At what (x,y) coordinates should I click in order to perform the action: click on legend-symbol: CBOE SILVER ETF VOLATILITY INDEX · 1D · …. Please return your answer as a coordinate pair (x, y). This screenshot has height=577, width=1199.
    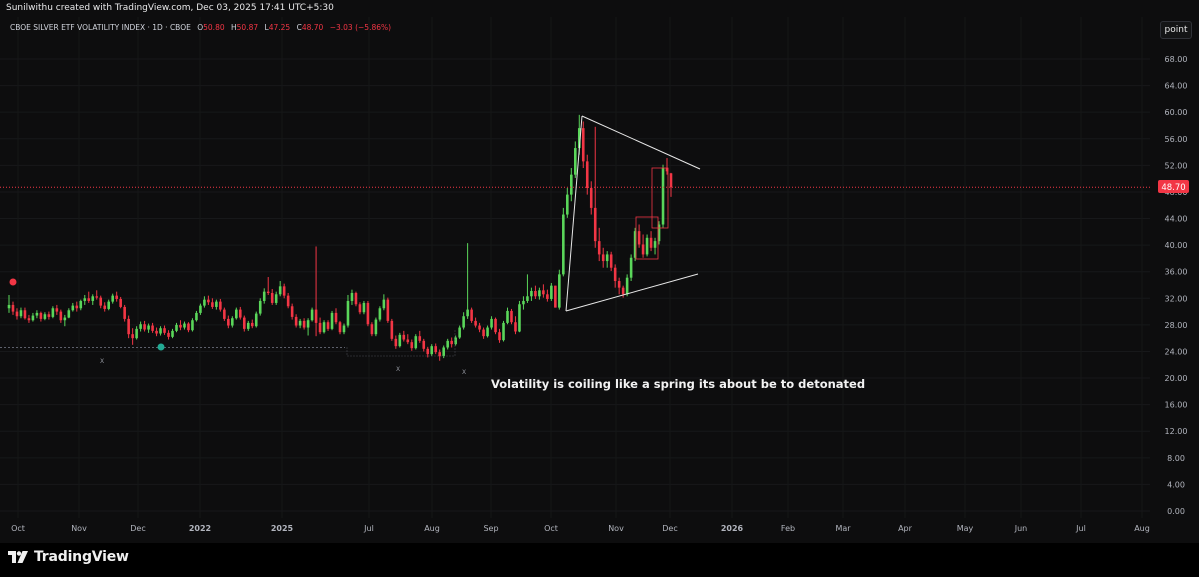
    Looking at the image, I should click on (100, 27).